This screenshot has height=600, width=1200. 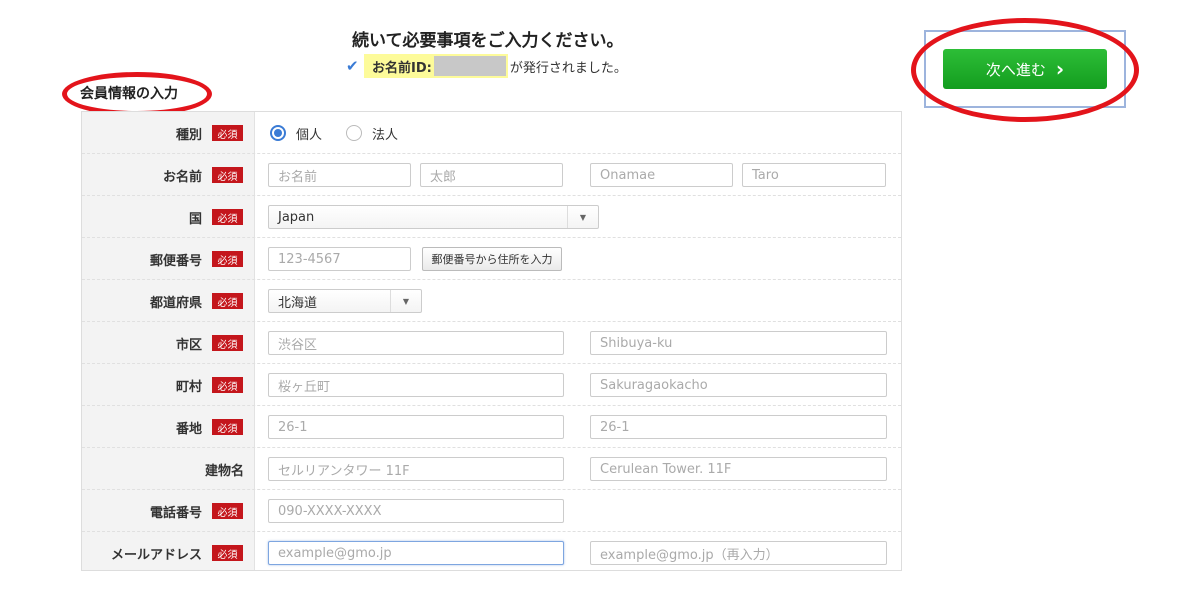 What do you see at coordinates (568, 68) in the screenshot?
I see `id-suffix: が発行されました。` at bounding box center [568, 68].